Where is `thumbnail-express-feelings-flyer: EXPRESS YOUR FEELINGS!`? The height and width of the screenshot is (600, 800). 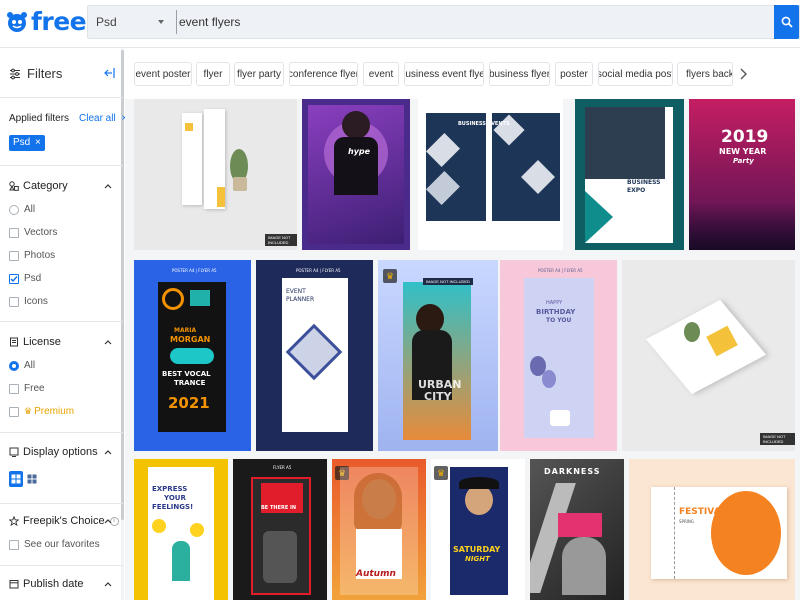 thumbnail-express-feelings-flyer: EXPRESS YOUR FEELINGS! is located at coordinates (181, 529).